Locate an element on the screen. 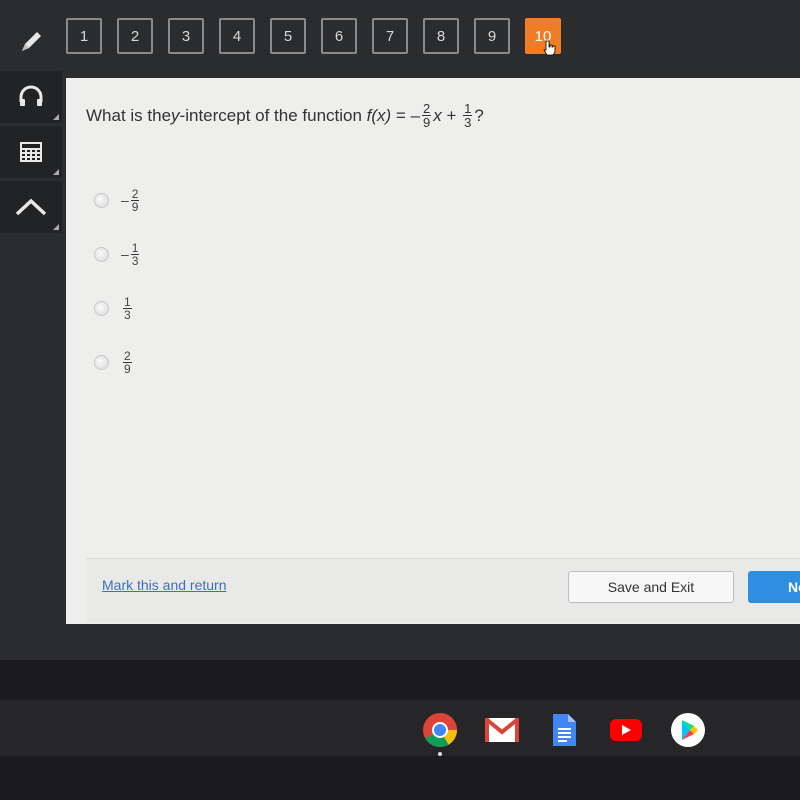 The width and height of the screenshot is (800, 800). shelf-apps is located at coordinates (564, 734).